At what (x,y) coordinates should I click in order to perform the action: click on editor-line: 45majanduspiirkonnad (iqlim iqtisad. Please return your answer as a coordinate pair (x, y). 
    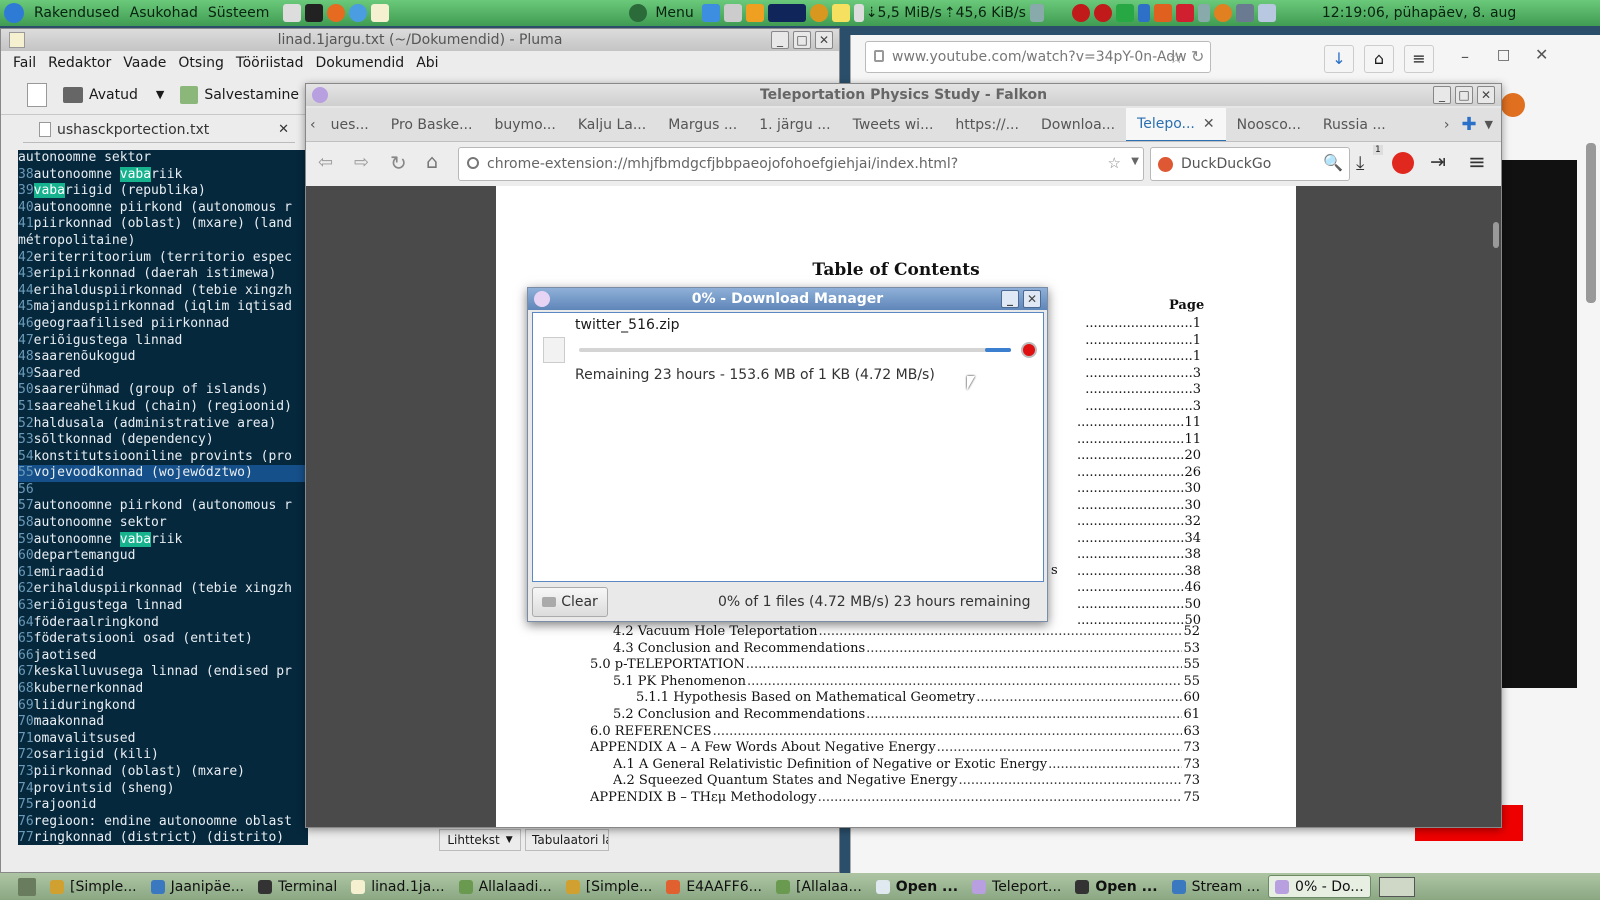
    Looking at the image, I should click on (163, 307).